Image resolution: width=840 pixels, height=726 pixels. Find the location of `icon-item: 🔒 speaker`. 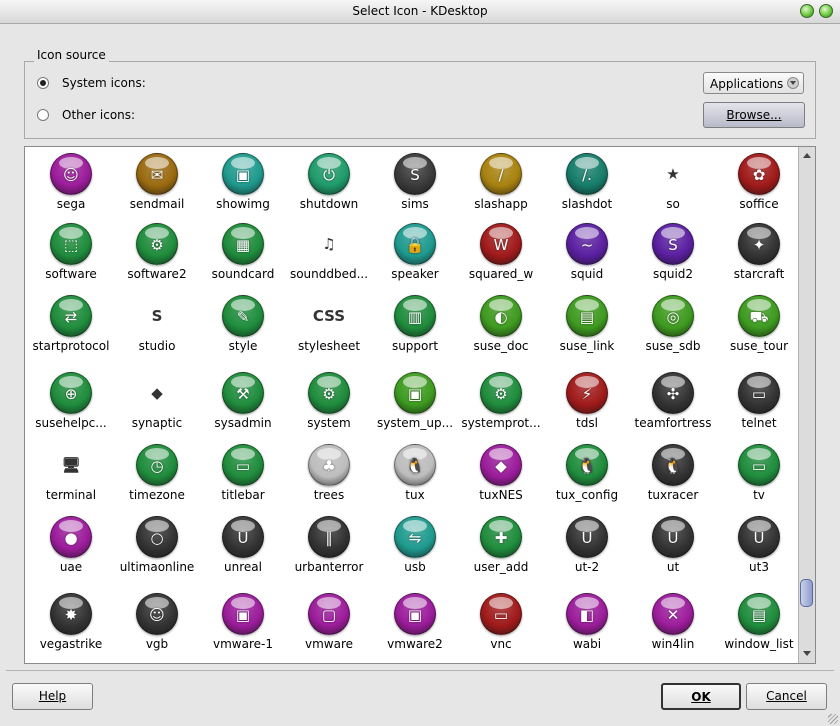

icon-item: 🔒 speaker is located at coordinates (415, 253).